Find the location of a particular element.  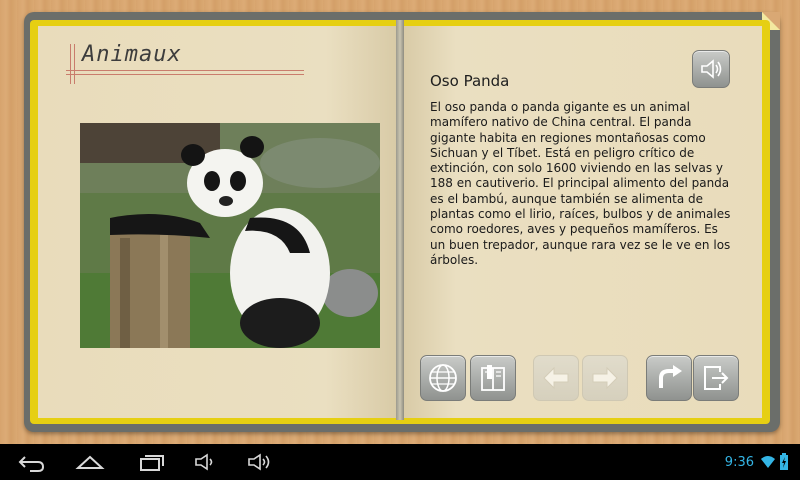

redo-arrow-icon is located at coordinates (670, 376).